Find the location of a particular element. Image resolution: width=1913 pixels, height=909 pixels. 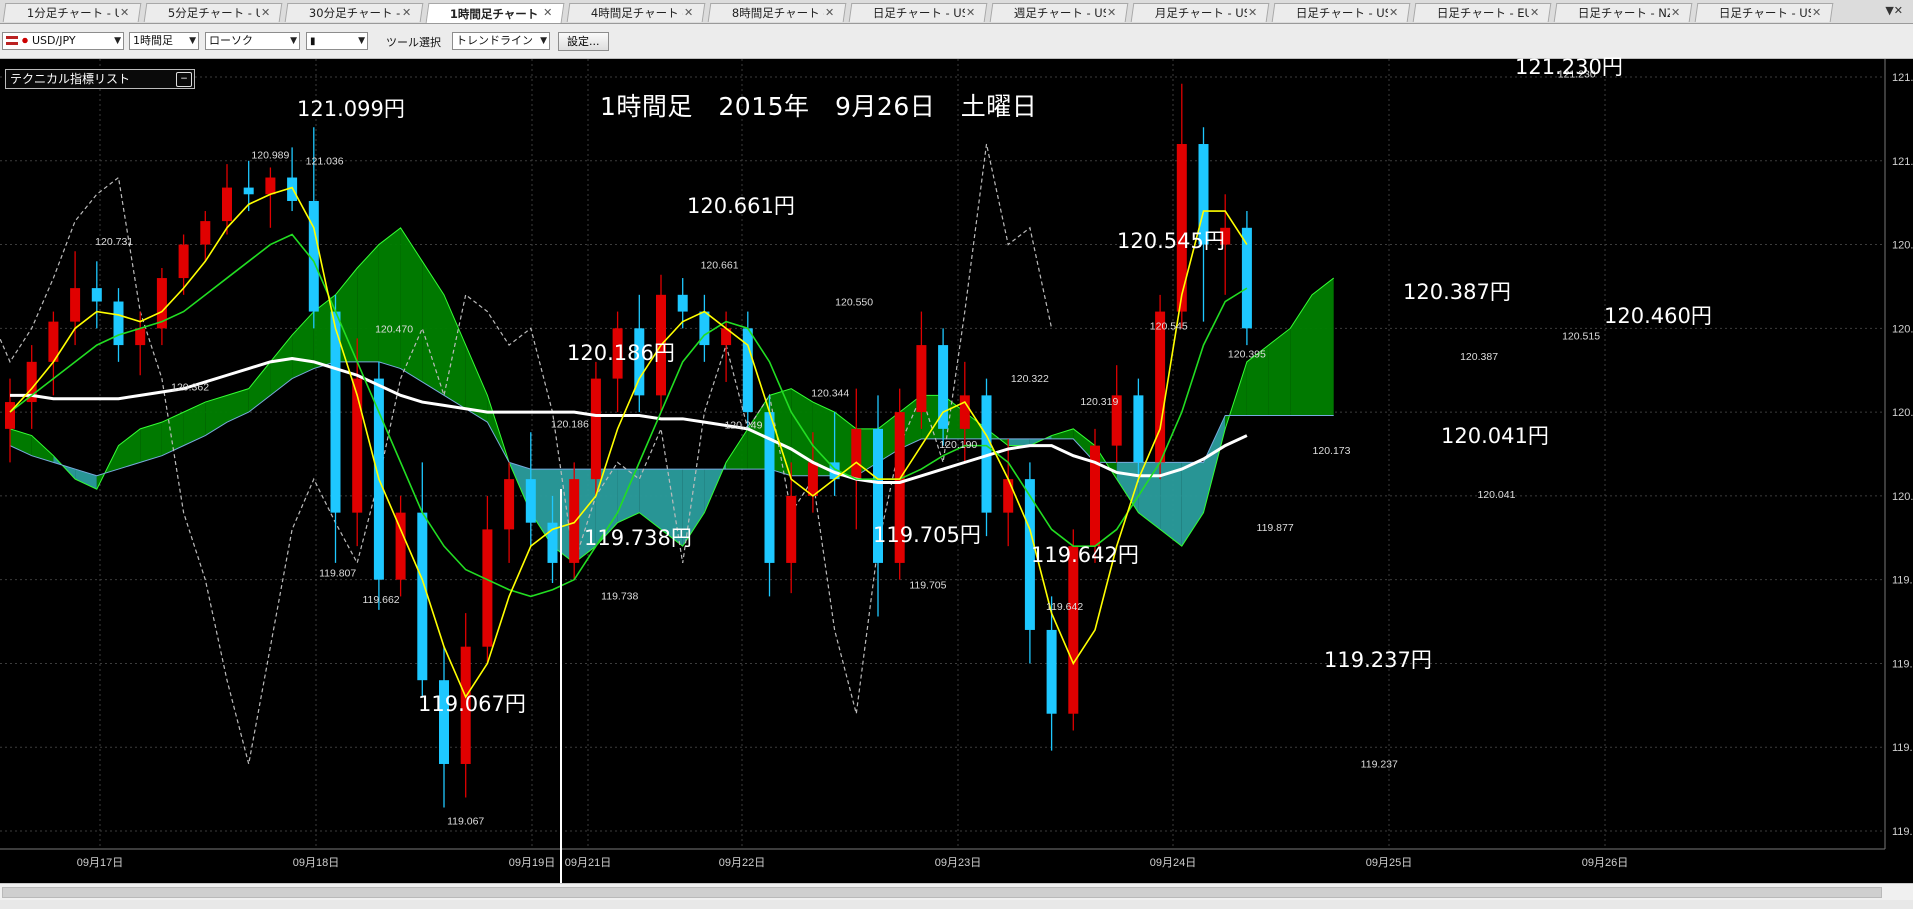

chart-type-select: ローソク ▼ is located at coordinates (252, 41).